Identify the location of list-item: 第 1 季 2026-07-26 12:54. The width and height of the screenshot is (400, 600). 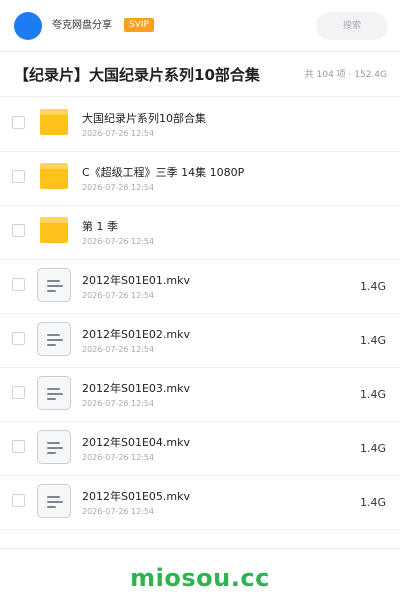
(200, 233).